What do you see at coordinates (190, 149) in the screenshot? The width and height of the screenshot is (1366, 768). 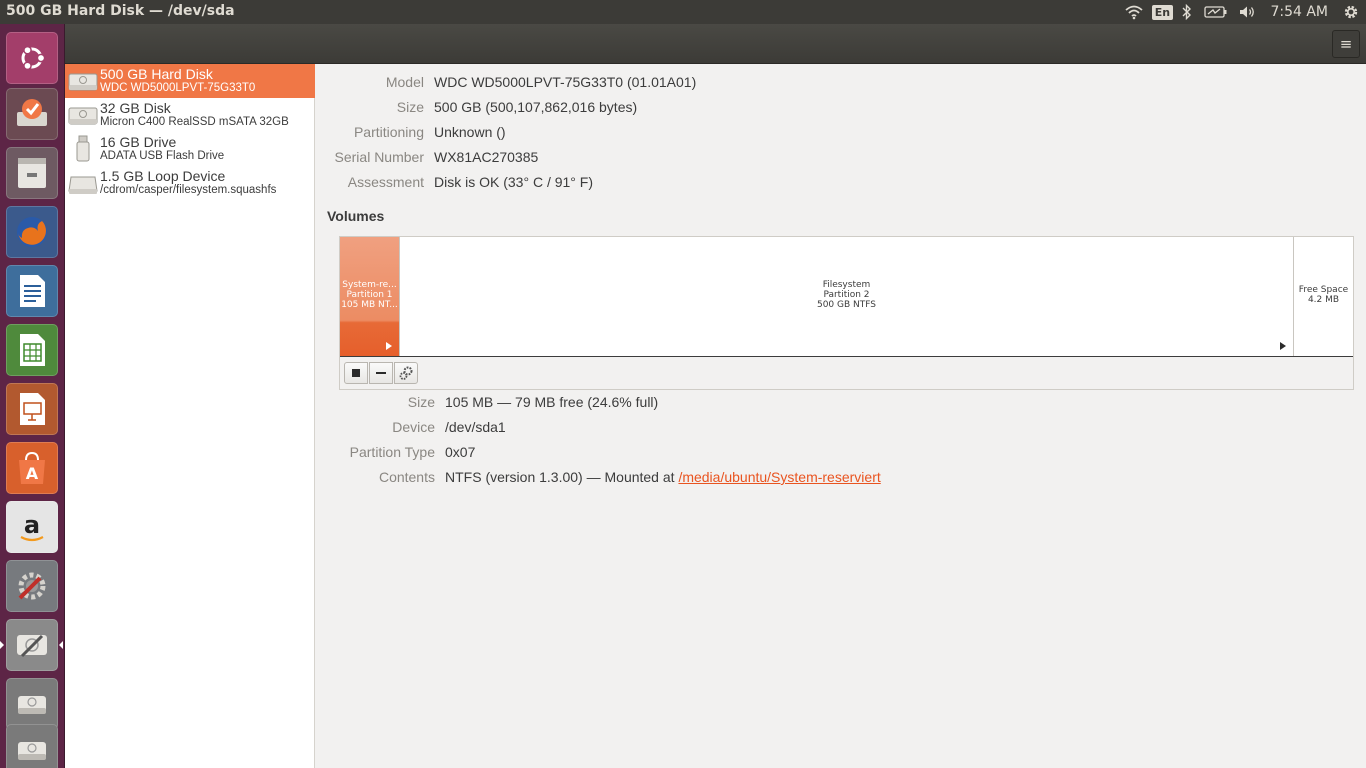 I see `device-item-16gb-drive: 16 GB Drive ADATA USB Flash Drive` at bounding box center [190, 149].